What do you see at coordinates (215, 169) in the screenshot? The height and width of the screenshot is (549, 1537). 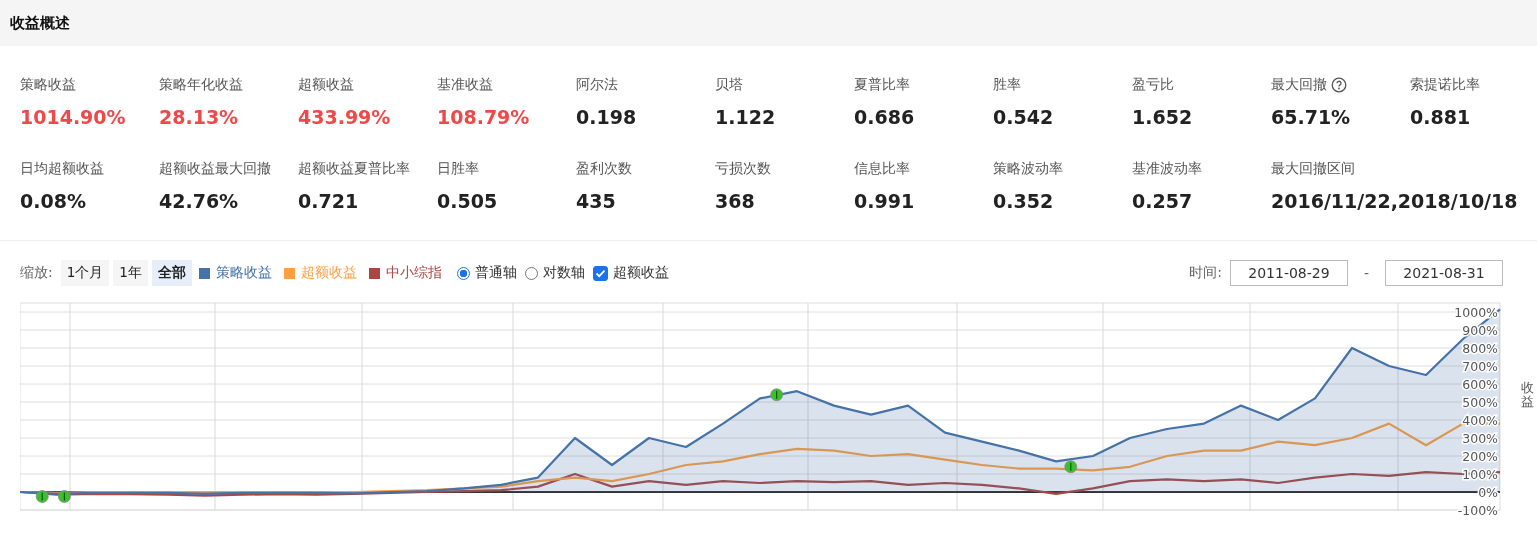 I see `metric-label: 超额收益最大回撤` at bounding box center [215, 169].